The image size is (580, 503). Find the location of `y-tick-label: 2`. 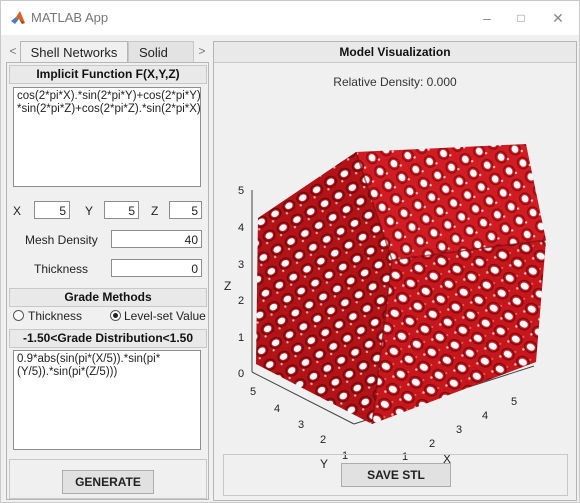

y-tick-label: 2 is located at coordinates (323, 440).